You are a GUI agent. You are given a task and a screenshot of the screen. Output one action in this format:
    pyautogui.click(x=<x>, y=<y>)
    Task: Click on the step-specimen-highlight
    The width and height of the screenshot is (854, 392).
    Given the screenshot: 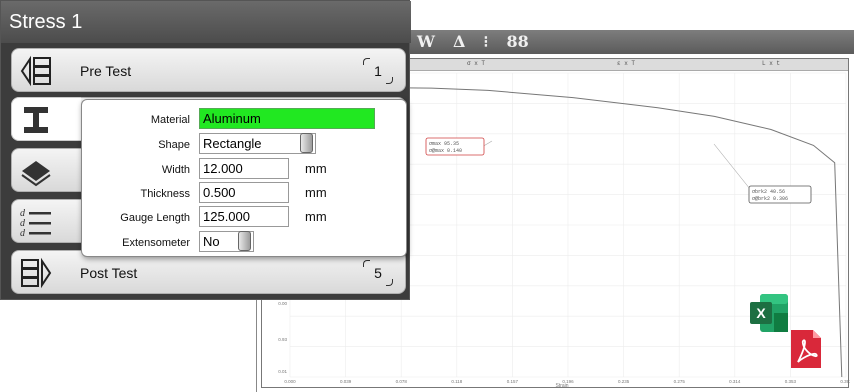 What is the action you would take?
    pyautogui.click(x=46, y=119)
    